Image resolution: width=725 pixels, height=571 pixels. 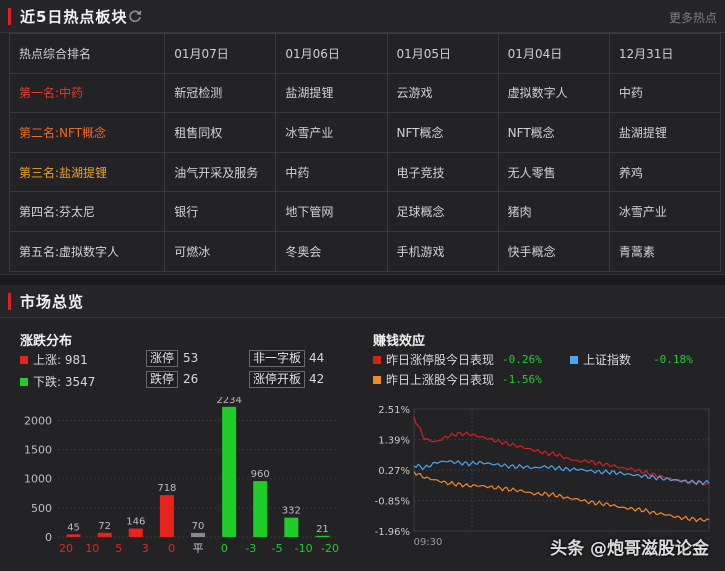 I want to click on red-square-icon, so click(x=24, y=359).